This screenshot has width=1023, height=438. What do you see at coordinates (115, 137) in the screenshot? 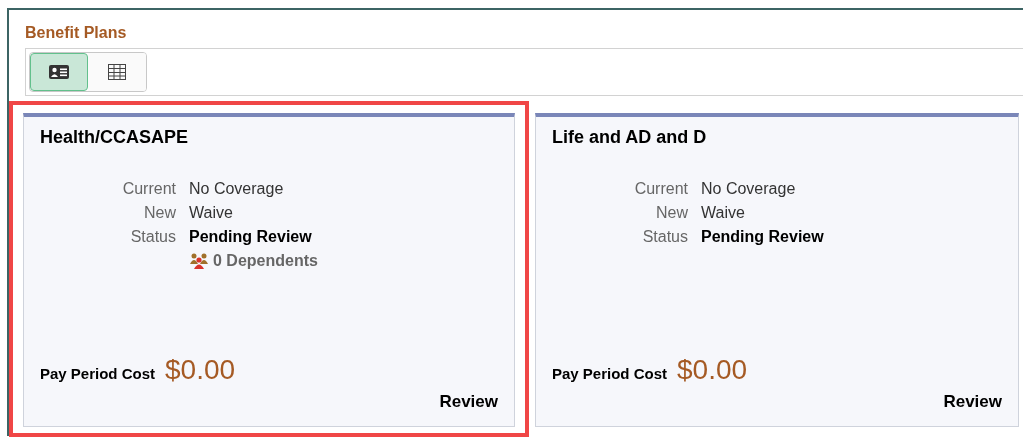
I see `plan-title: Health/CCASAPE` at bounding box center [115, 137].